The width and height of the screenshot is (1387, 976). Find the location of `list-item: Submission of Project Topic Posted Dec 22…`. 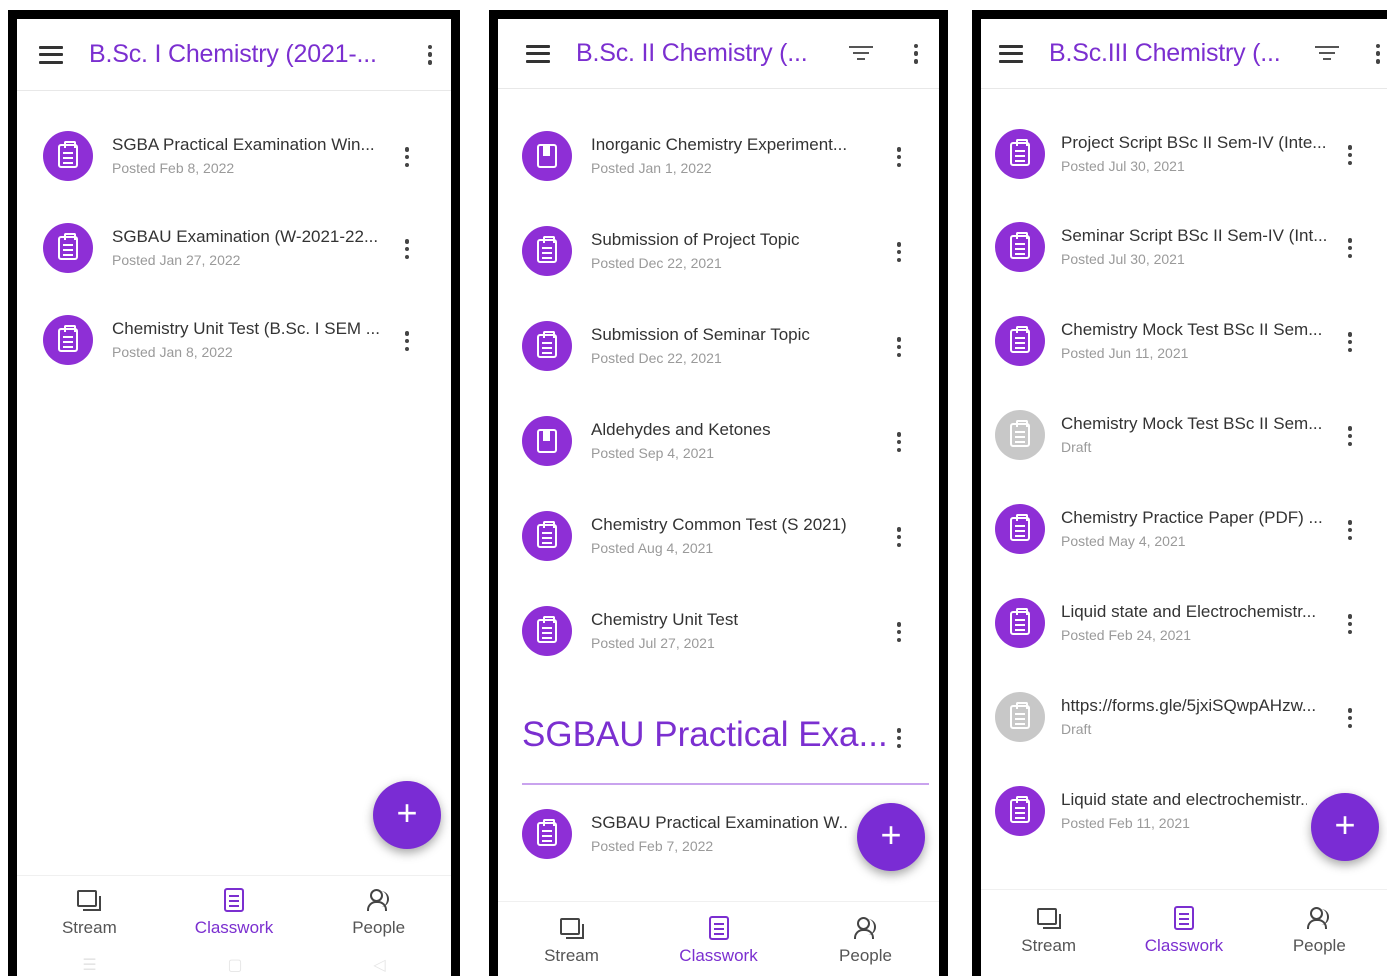

list-item: Submission of Project Topic Posted Dec 22… is located at coordinates (718, 254).